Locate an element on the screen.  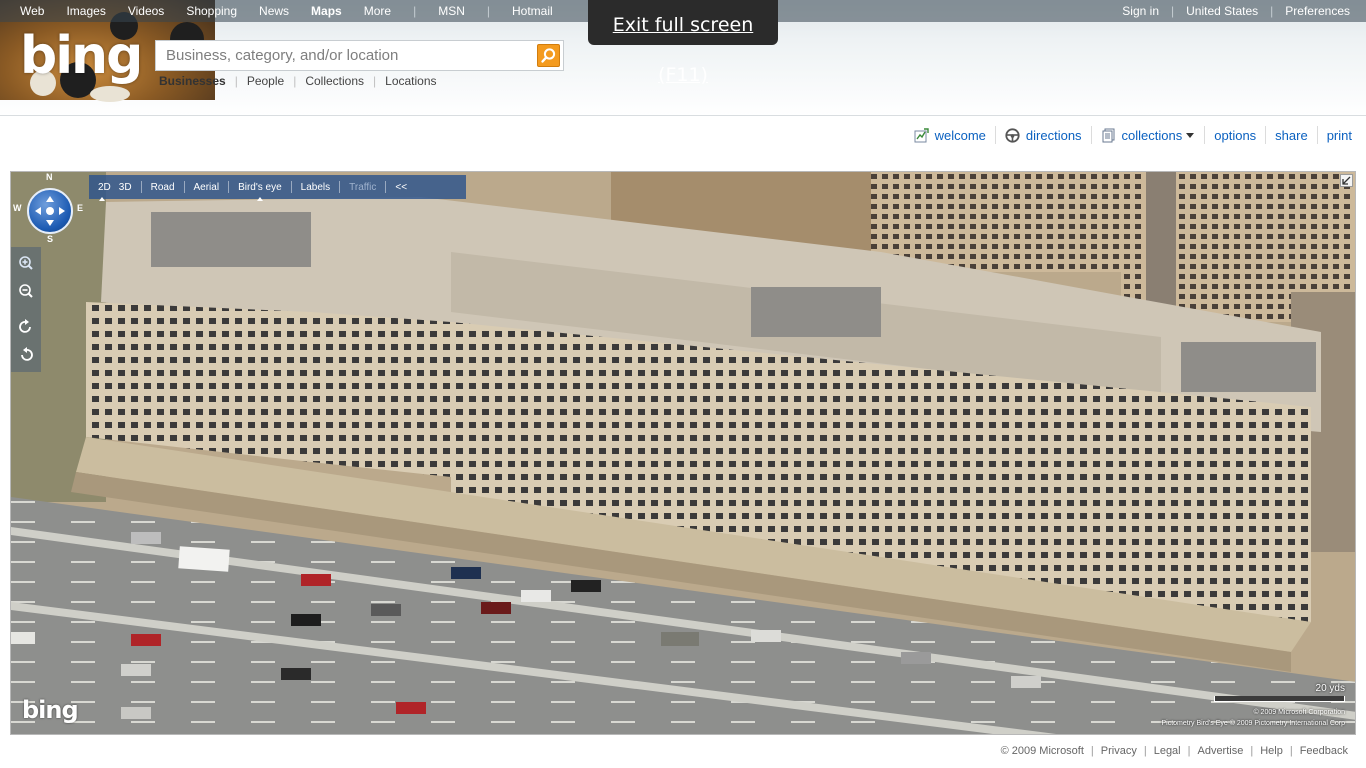
collections-link: collections is located at coordinates (1148, 135).